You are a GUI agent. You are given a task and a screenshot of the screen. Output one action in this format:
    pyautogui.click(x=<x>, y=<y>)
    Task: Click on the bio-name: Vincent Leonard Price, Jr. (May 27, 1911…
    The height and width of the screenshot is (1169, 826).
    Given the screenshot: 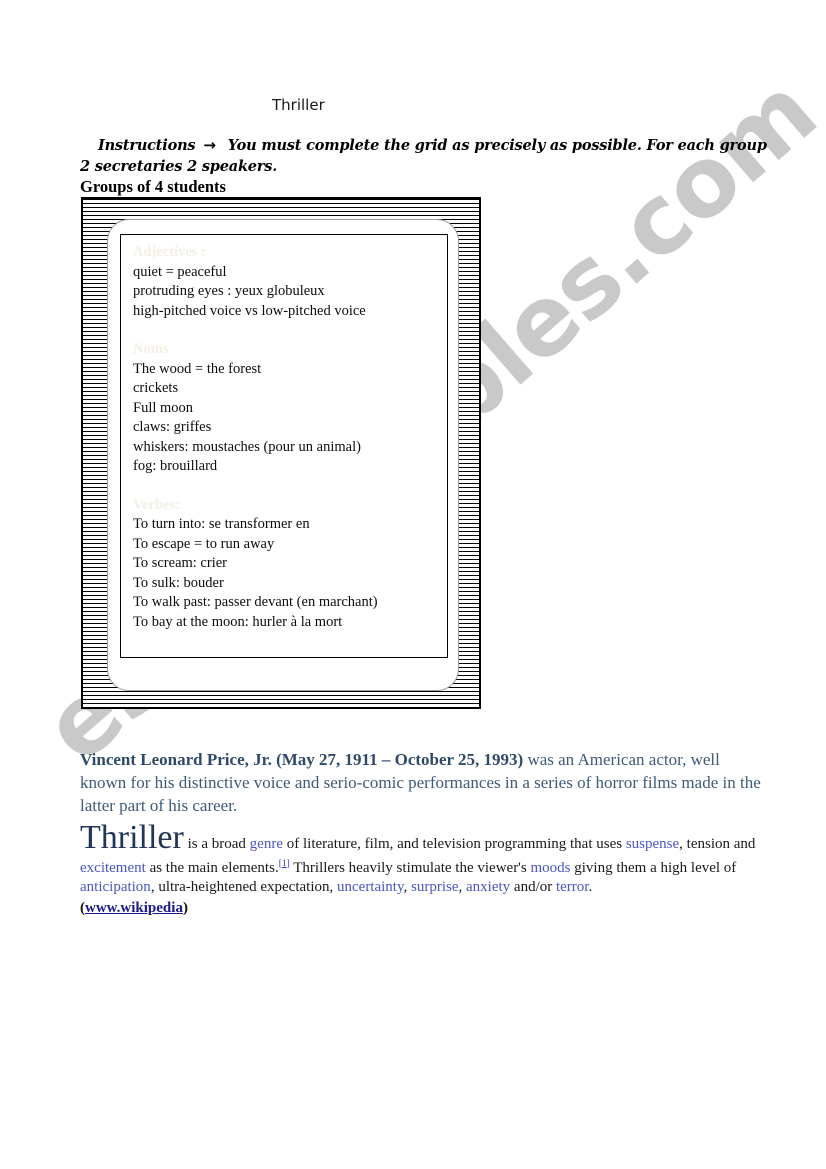 What is the action you would take?
    pyautogui.click(x=302, y=759)
    